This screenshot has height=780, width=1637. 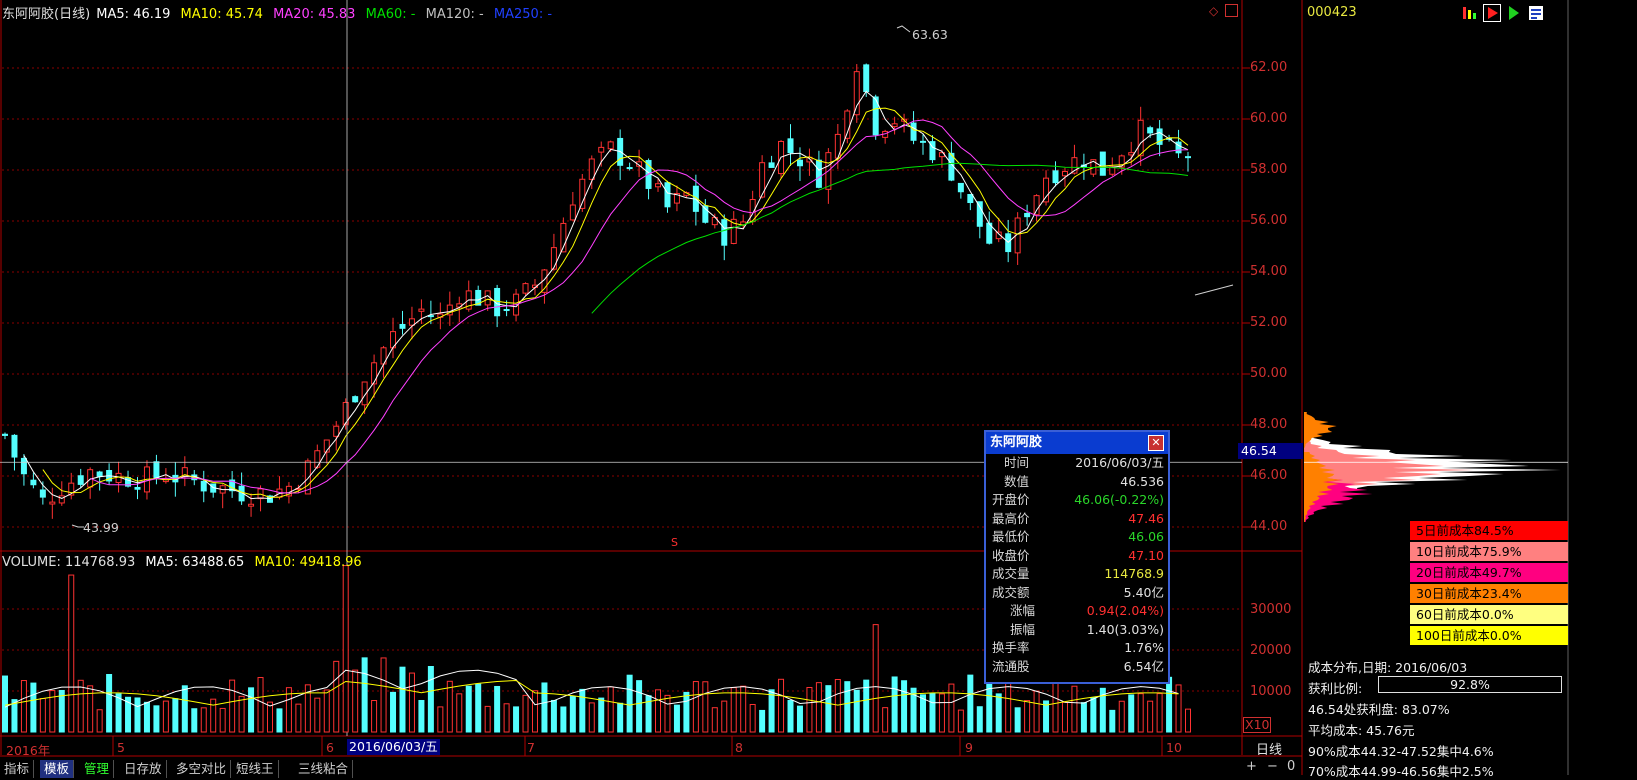 I want to click on popup-row-label: 成交额, so click(x=1011, y=592).